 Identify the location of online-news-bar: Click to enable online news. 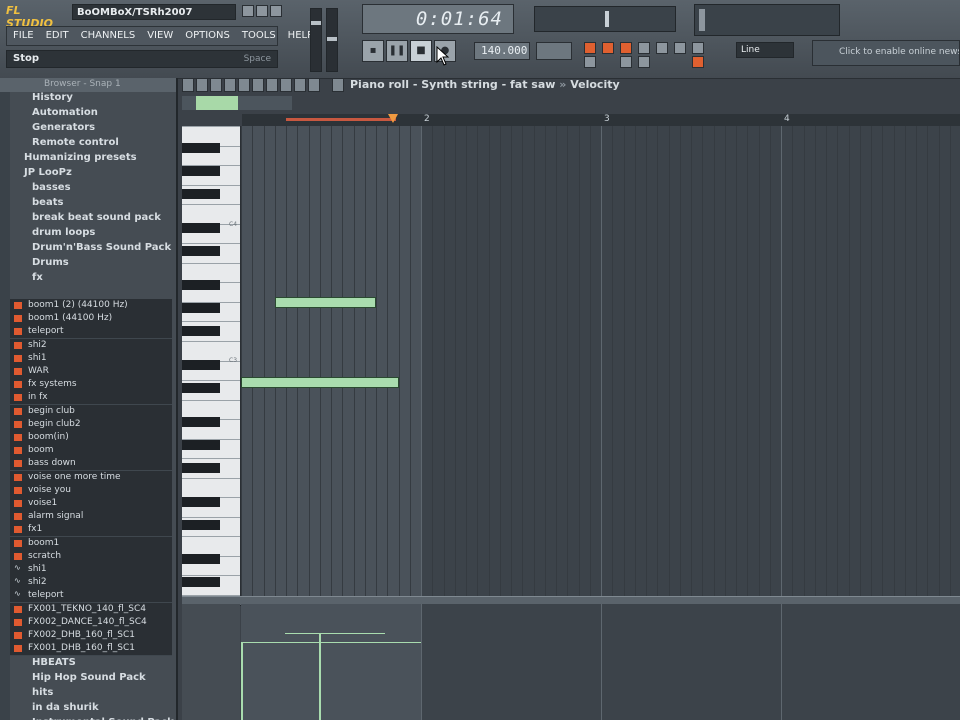
(886, 53).